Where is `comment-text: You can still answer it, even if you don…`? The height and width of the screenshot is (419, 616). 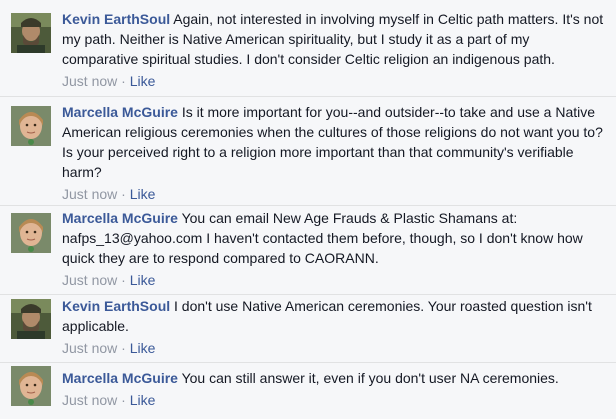
comment-text: You can still answer it, even if you don… is located at coordinates (370, 378).